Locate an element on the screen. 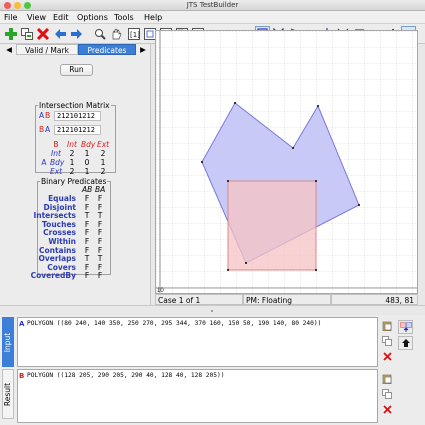 Image resolution: width=425 pixels, height=425 pixels. menu-bar: File View Edit Options Tools Help is located at coordinates (212, 17).